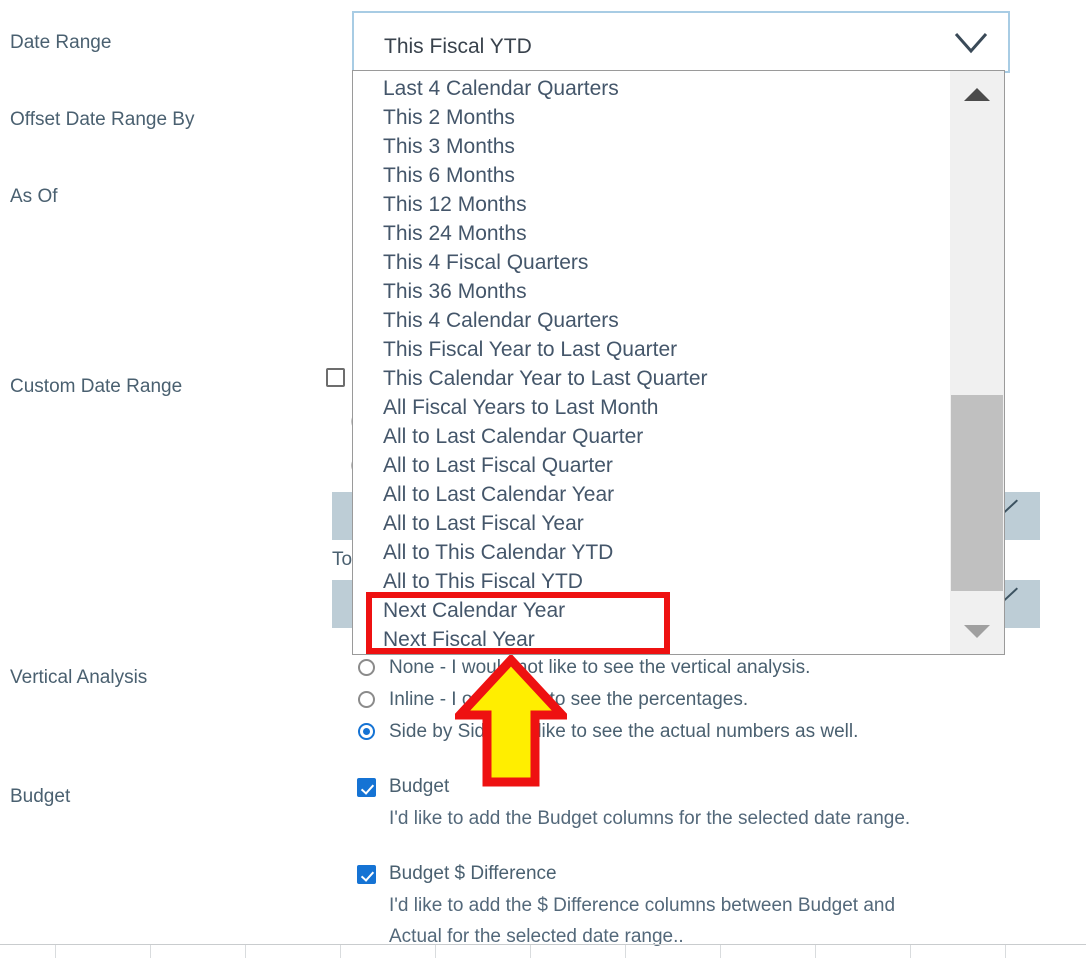  What do you see at coordinates (342, 559) in the screenshot?
I see `custom-date-to-label: To` at bounding box center [342, 559].